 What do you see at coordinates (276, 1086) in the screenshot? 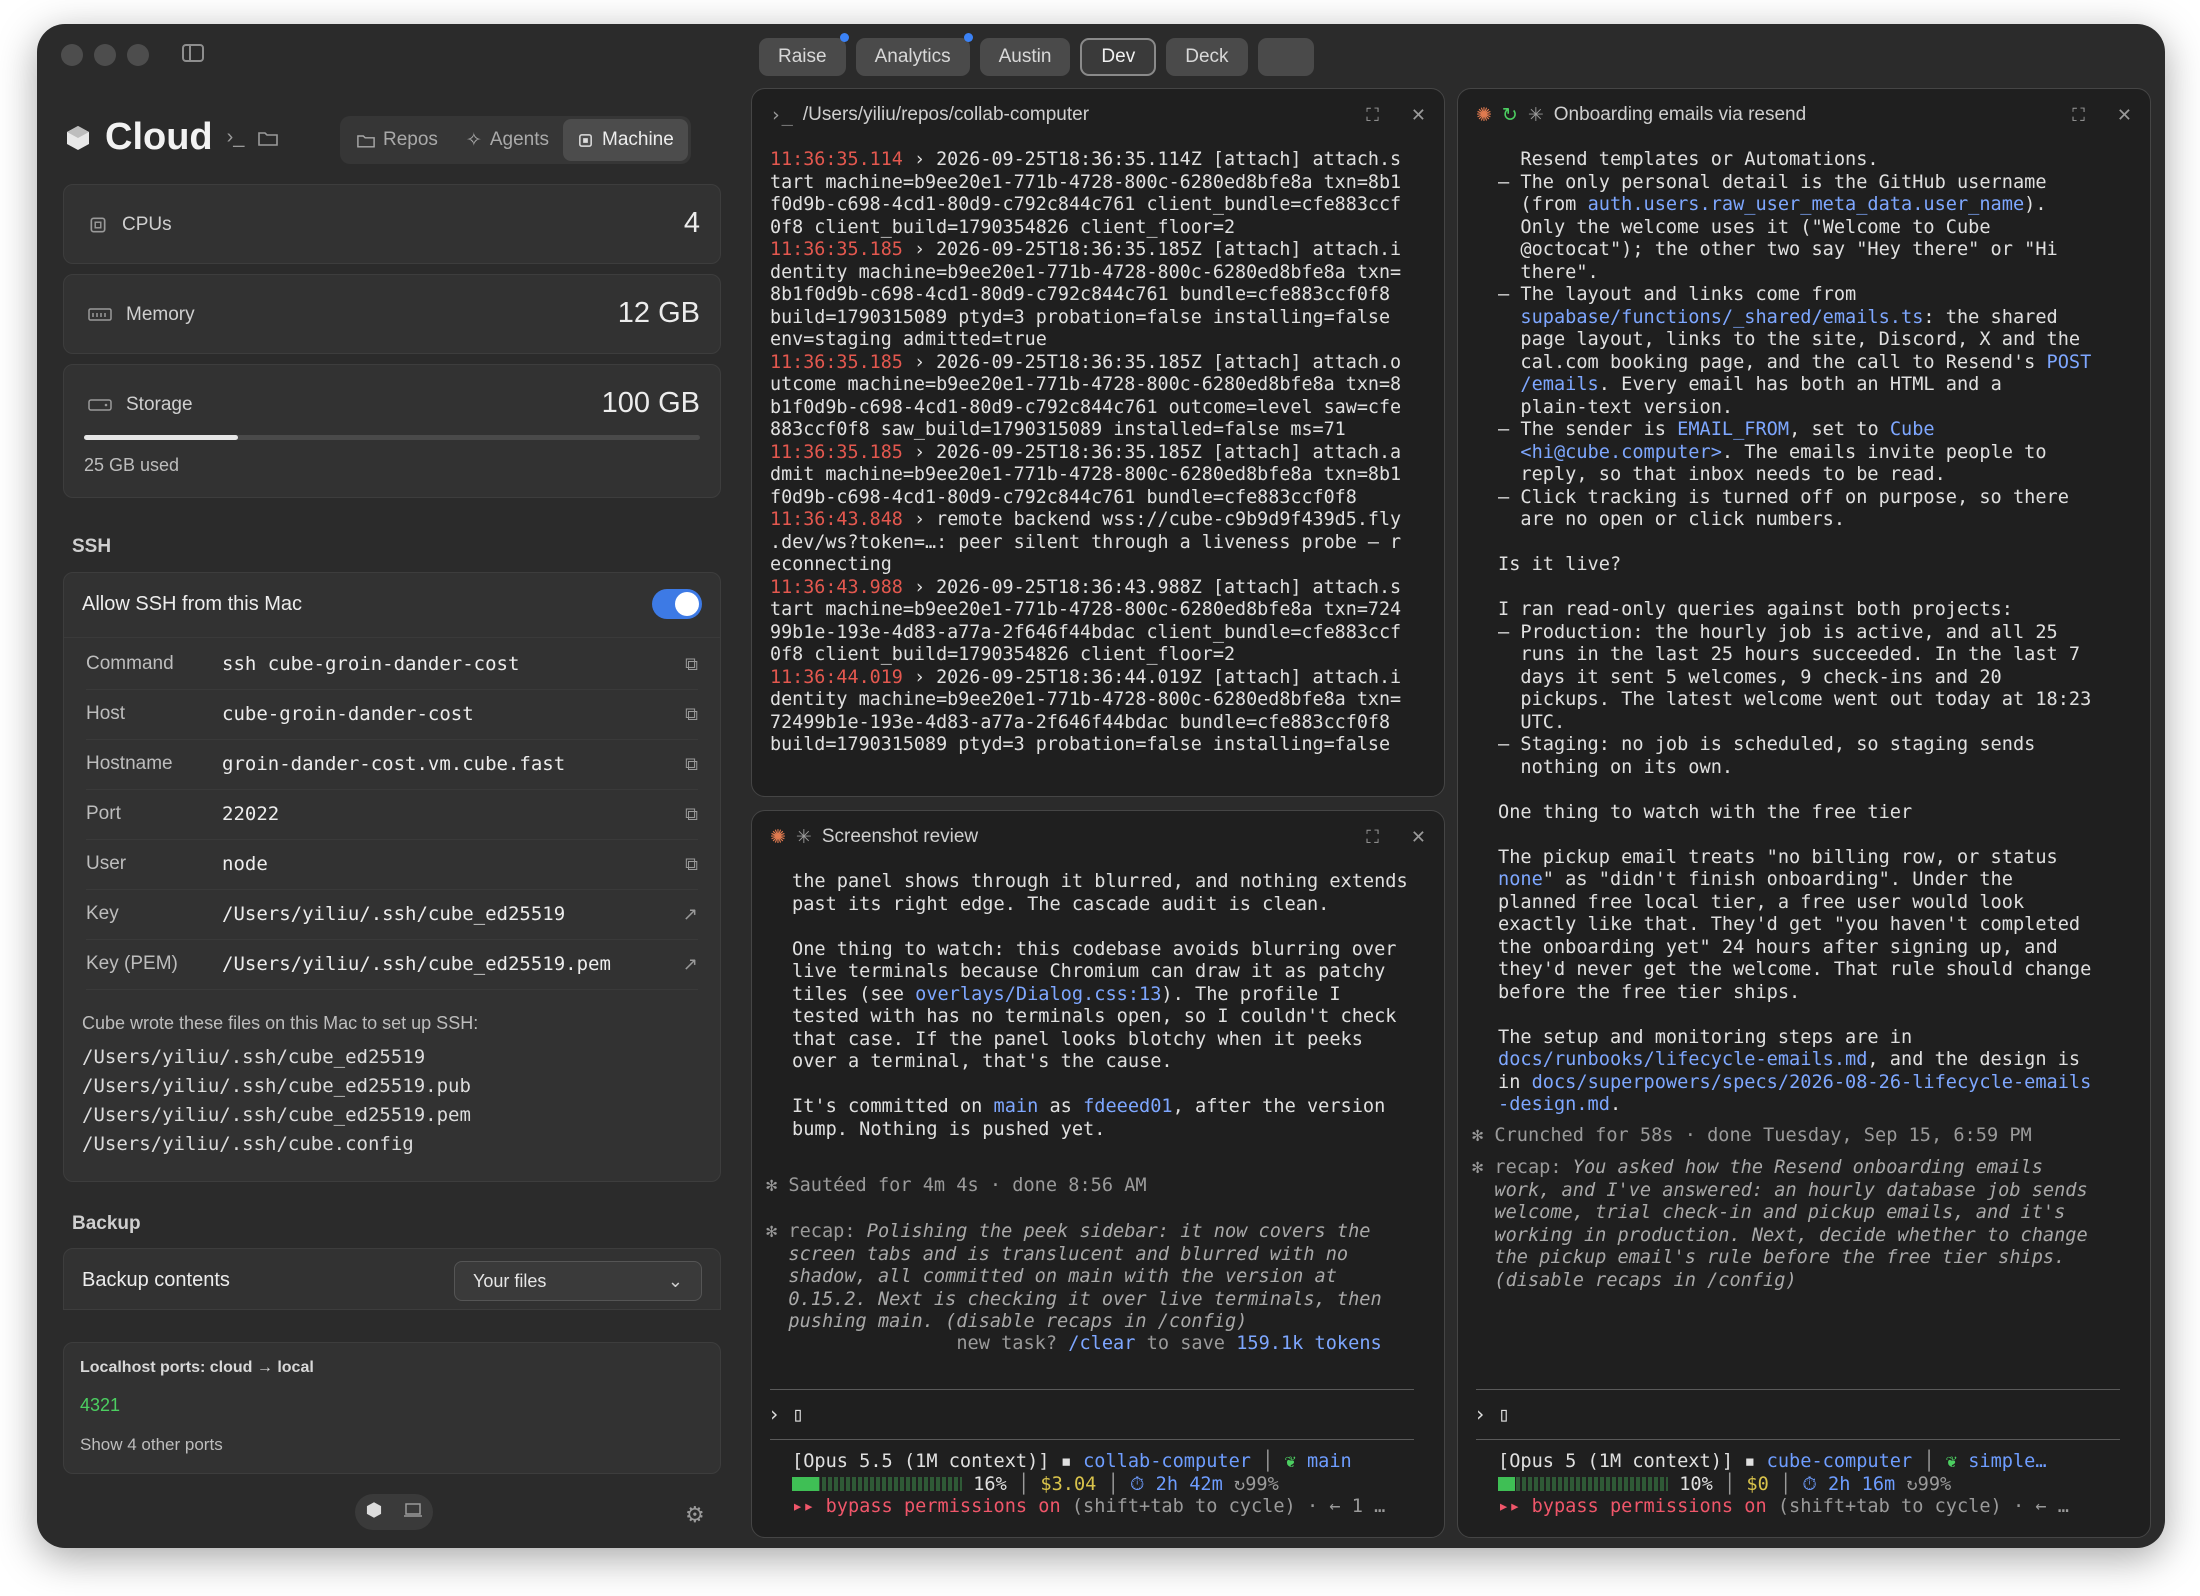
I see `ssh-file-path: /Users/yiliu/.ssh/cube_ed25519.pub` at bounding box center [276, 1086].